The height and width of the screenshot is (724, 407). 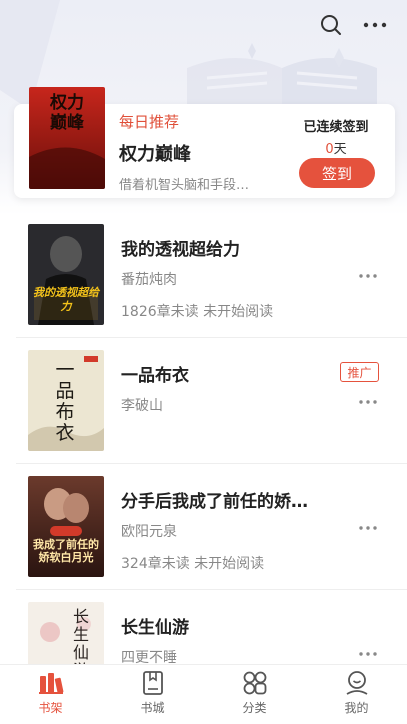 I want to click on book-author: 四更不睡, so click(x=149, y=657).